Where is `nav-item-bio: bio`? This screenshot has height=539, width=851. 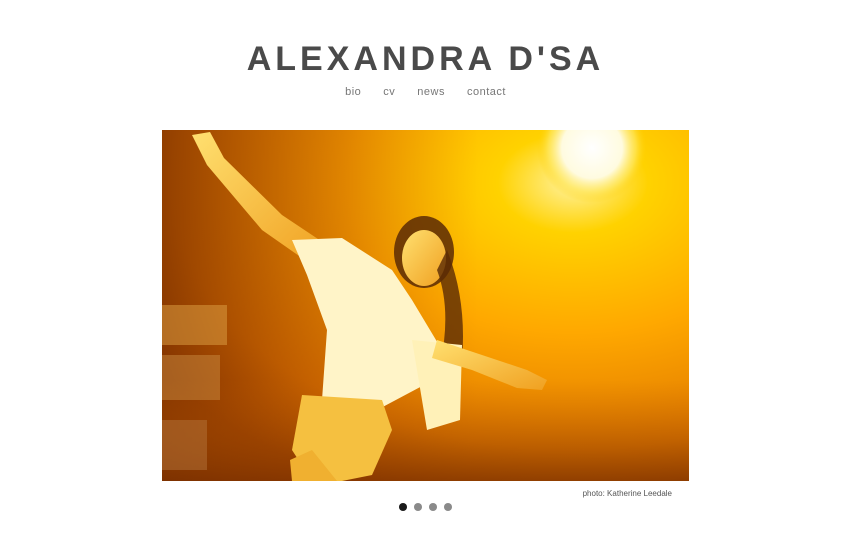
nav-item-bio: bio is located at coordinates (353, 92).